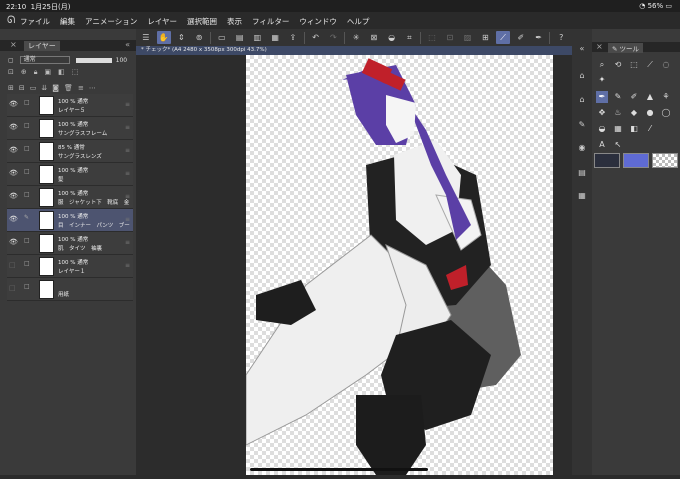 The width and height of the screenshot is (680, 479). I want to click on layer-row: 👁︎ □ 100 % 通常 髪 ≡, so click(70, 174).